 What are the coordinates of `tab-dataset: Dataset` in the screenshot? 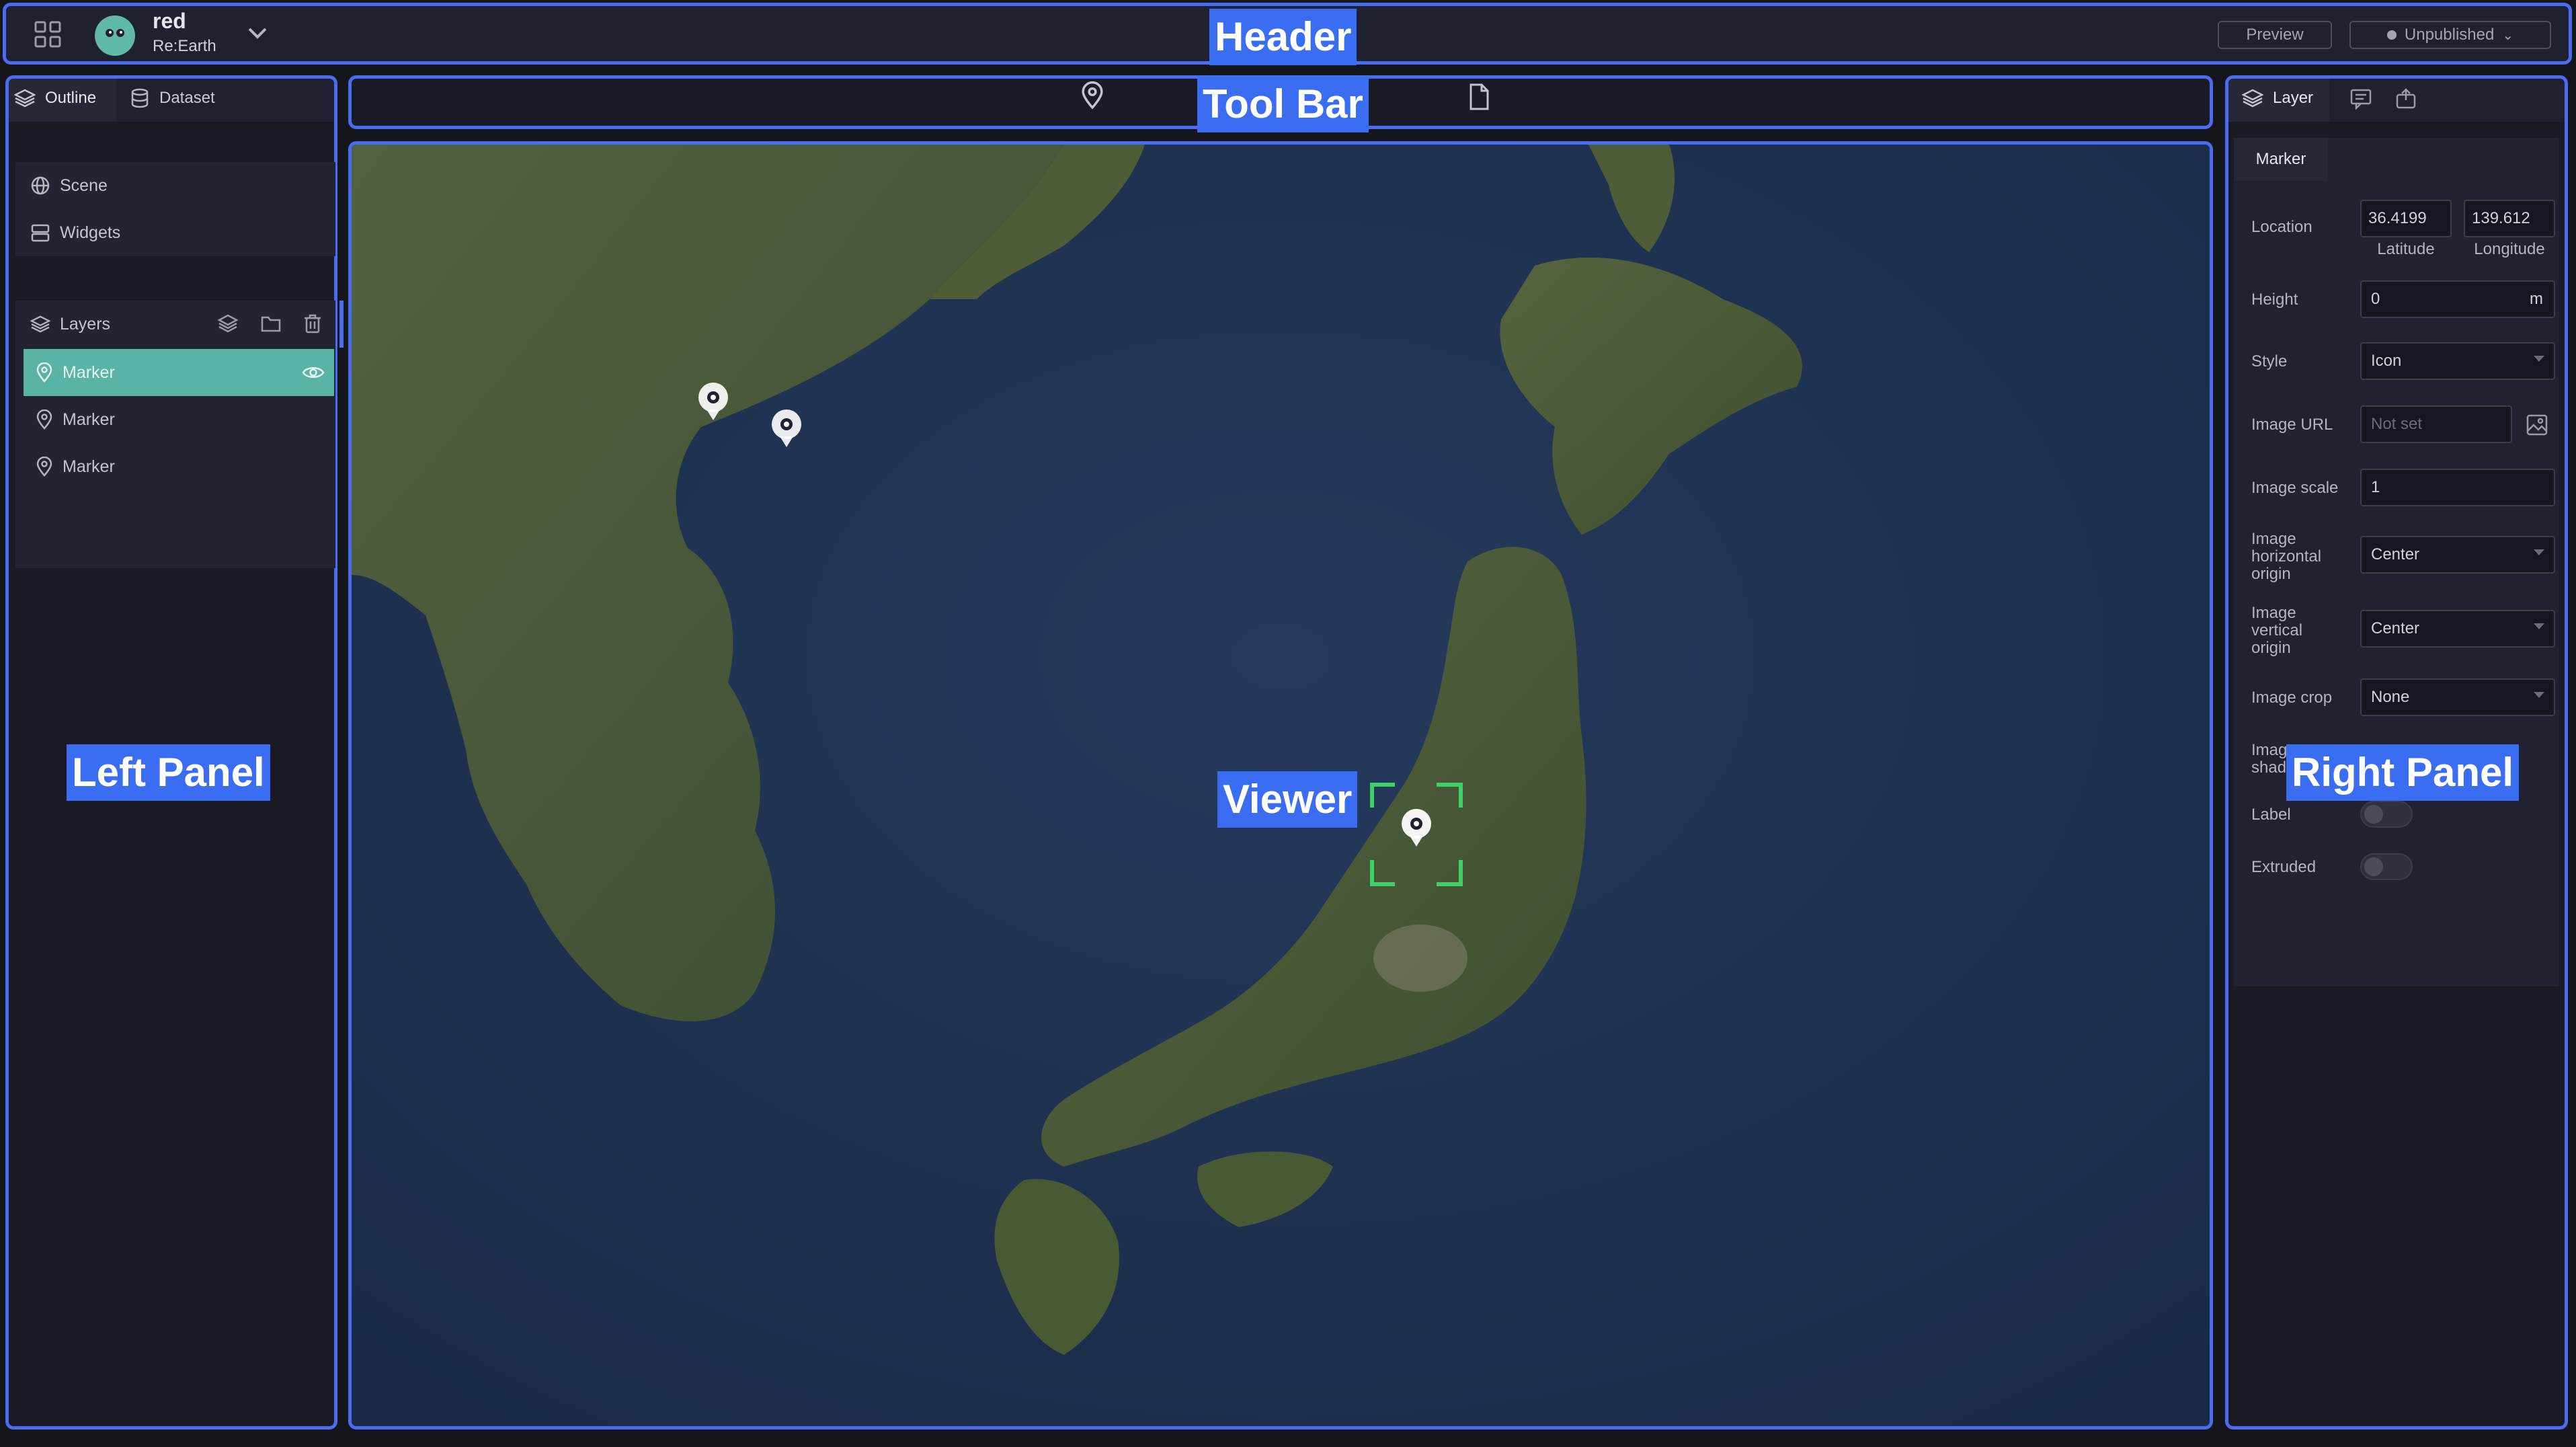 It's located at (172, 98).